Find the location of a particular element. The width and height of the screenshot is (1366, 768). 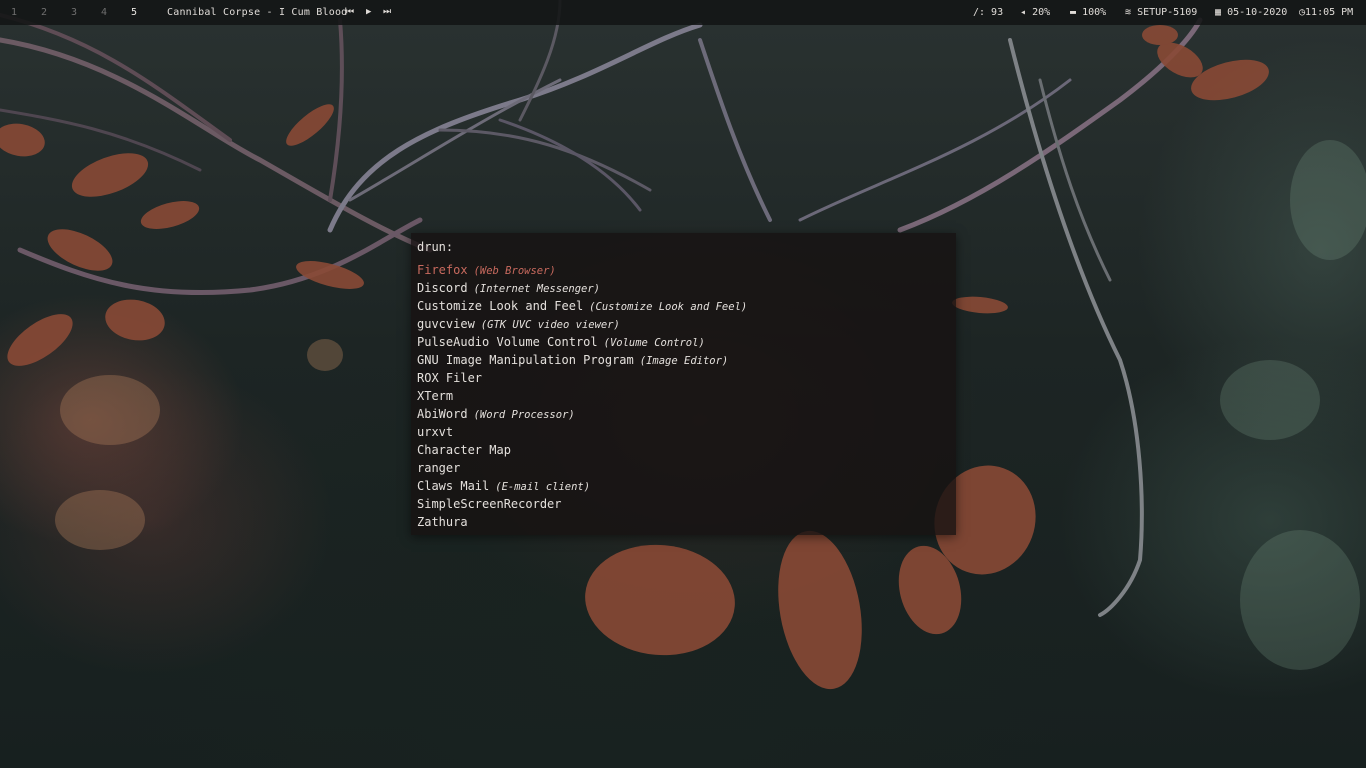

launcher-entry-name: ROX Filer is located at coordinates (450, 378).